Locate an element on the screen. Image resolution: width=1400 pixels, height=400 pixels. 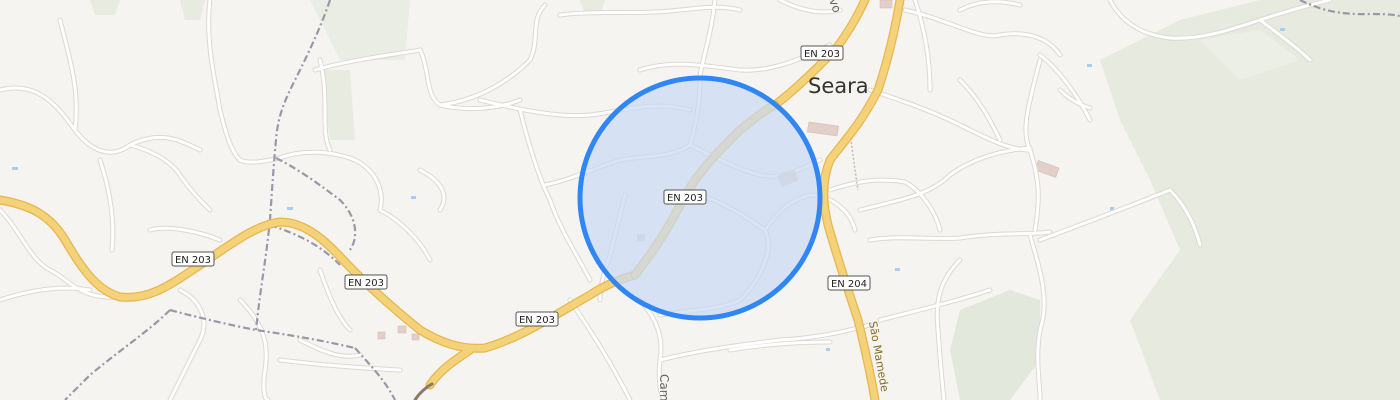
street-label-caminho: Cam is located at coordinates (664, 387).